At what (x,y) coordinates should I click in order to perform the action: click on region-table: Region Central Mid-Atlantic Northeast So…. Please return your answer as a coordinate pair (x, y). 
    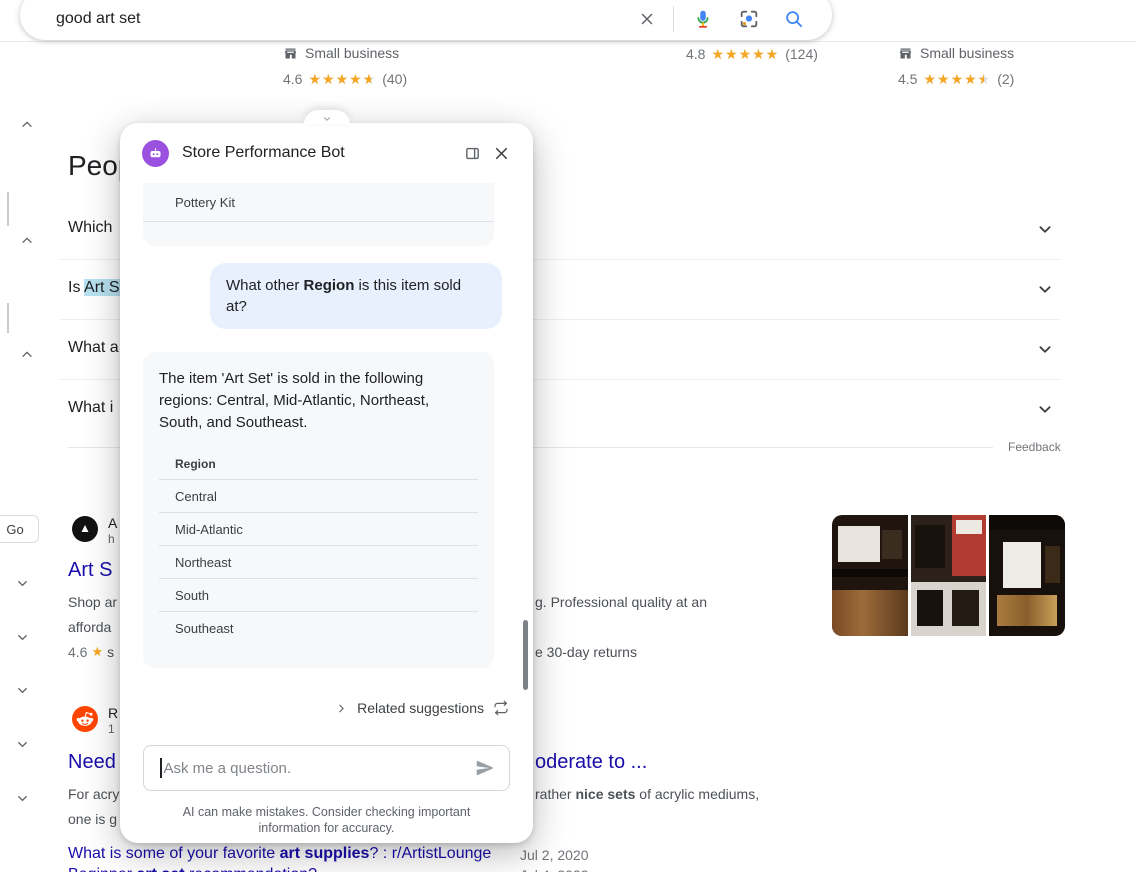
    Looking at the image, I should click on (318, 546).